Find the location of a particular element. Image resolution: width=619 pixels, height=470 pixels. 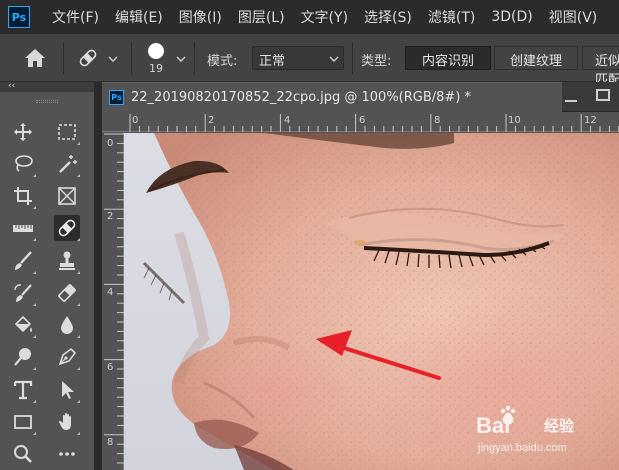

menu-edit: 编辑(E) is located at coordinates (139, 17).